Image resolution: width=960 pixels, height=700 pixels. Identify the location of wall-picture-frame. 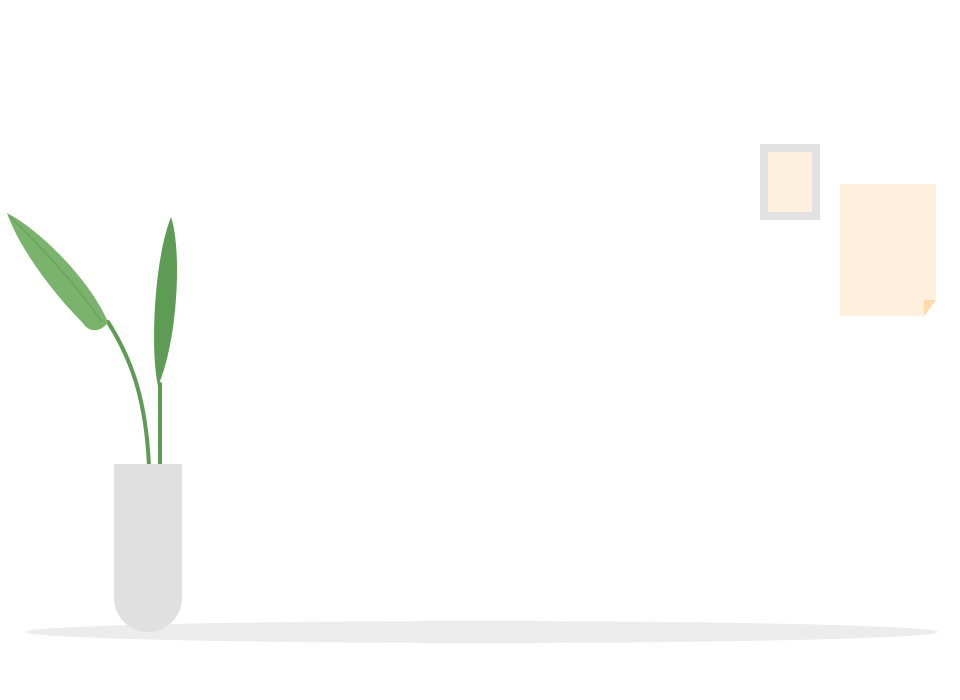
(790, 182).